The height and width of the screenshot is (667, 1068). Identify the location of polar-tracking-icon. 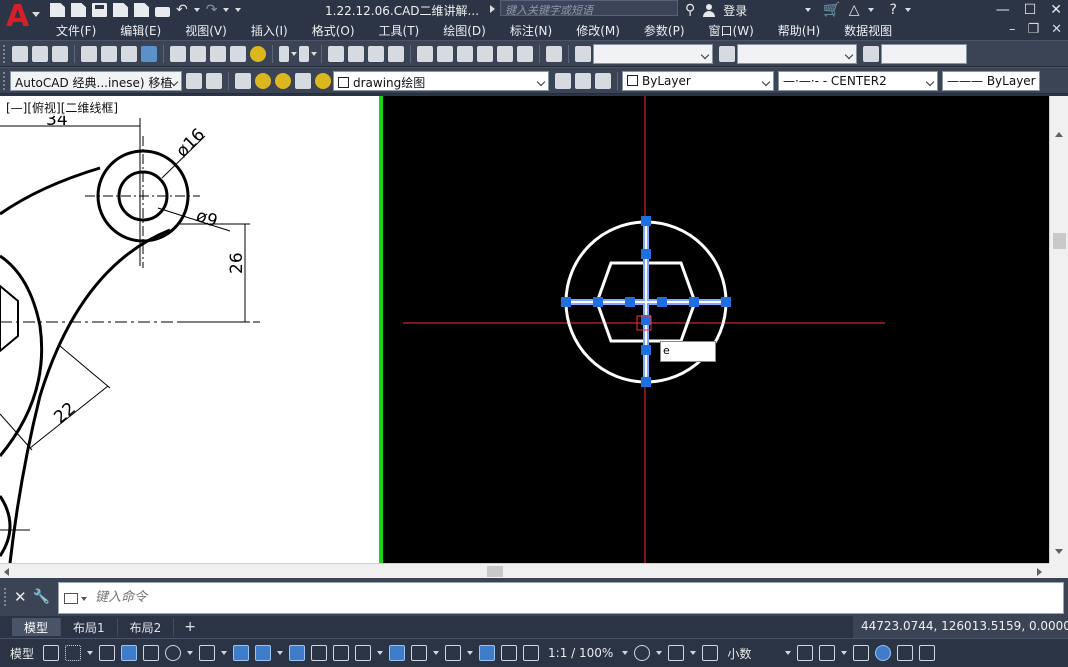
(173, 653).